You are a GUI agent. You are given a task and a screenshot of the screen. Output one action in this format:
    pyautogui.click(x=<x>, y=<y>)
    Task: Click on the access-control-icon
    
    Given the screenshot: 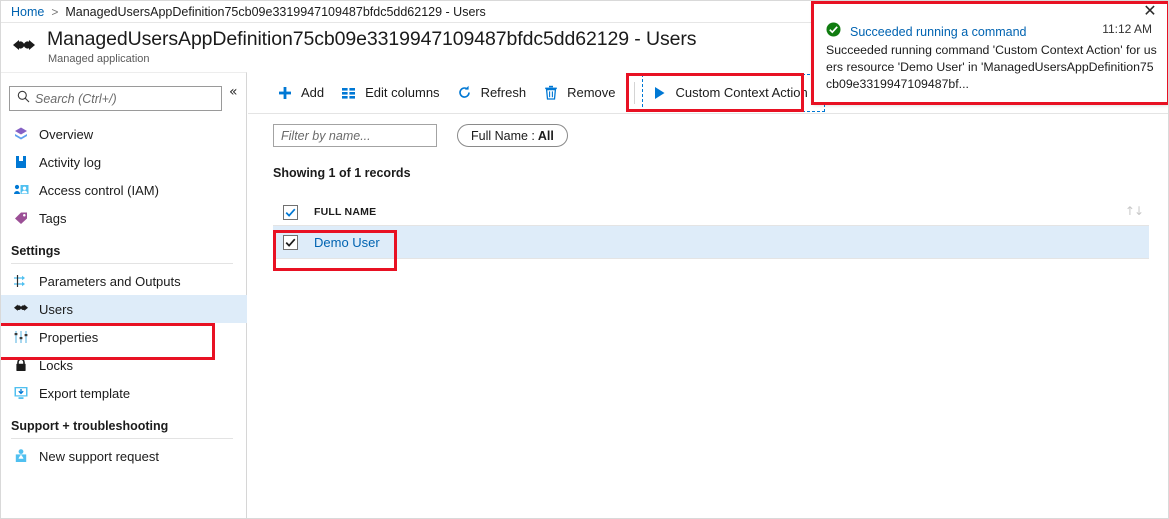 What is the action you would take?
    pyautogui.click(x=21, y=190)
    